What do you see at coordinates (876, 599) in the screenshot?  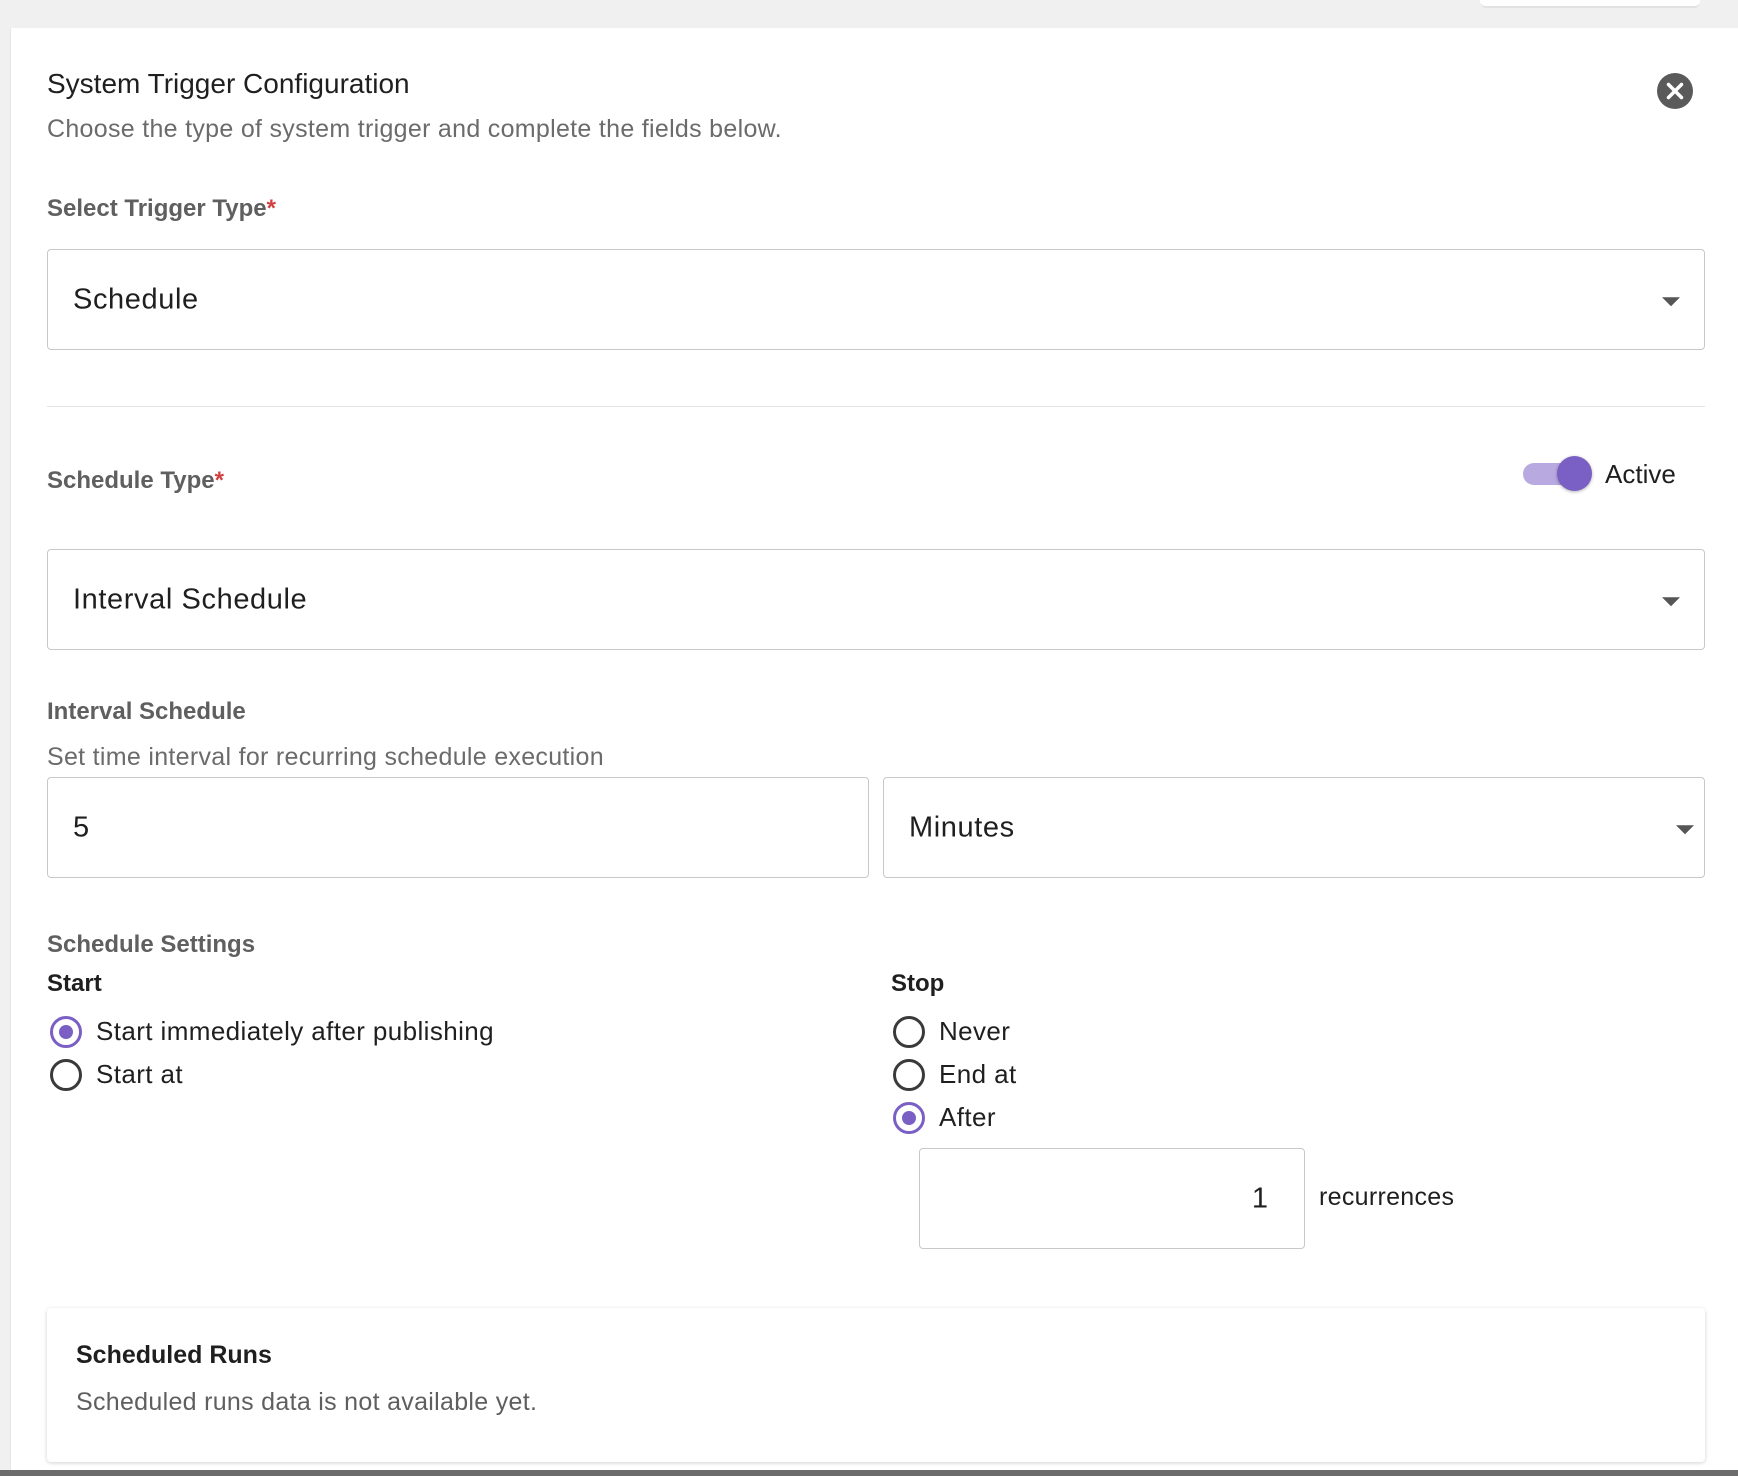 I see `schedule-type-select: Interval Schedule` at bounding box center [876, 599].